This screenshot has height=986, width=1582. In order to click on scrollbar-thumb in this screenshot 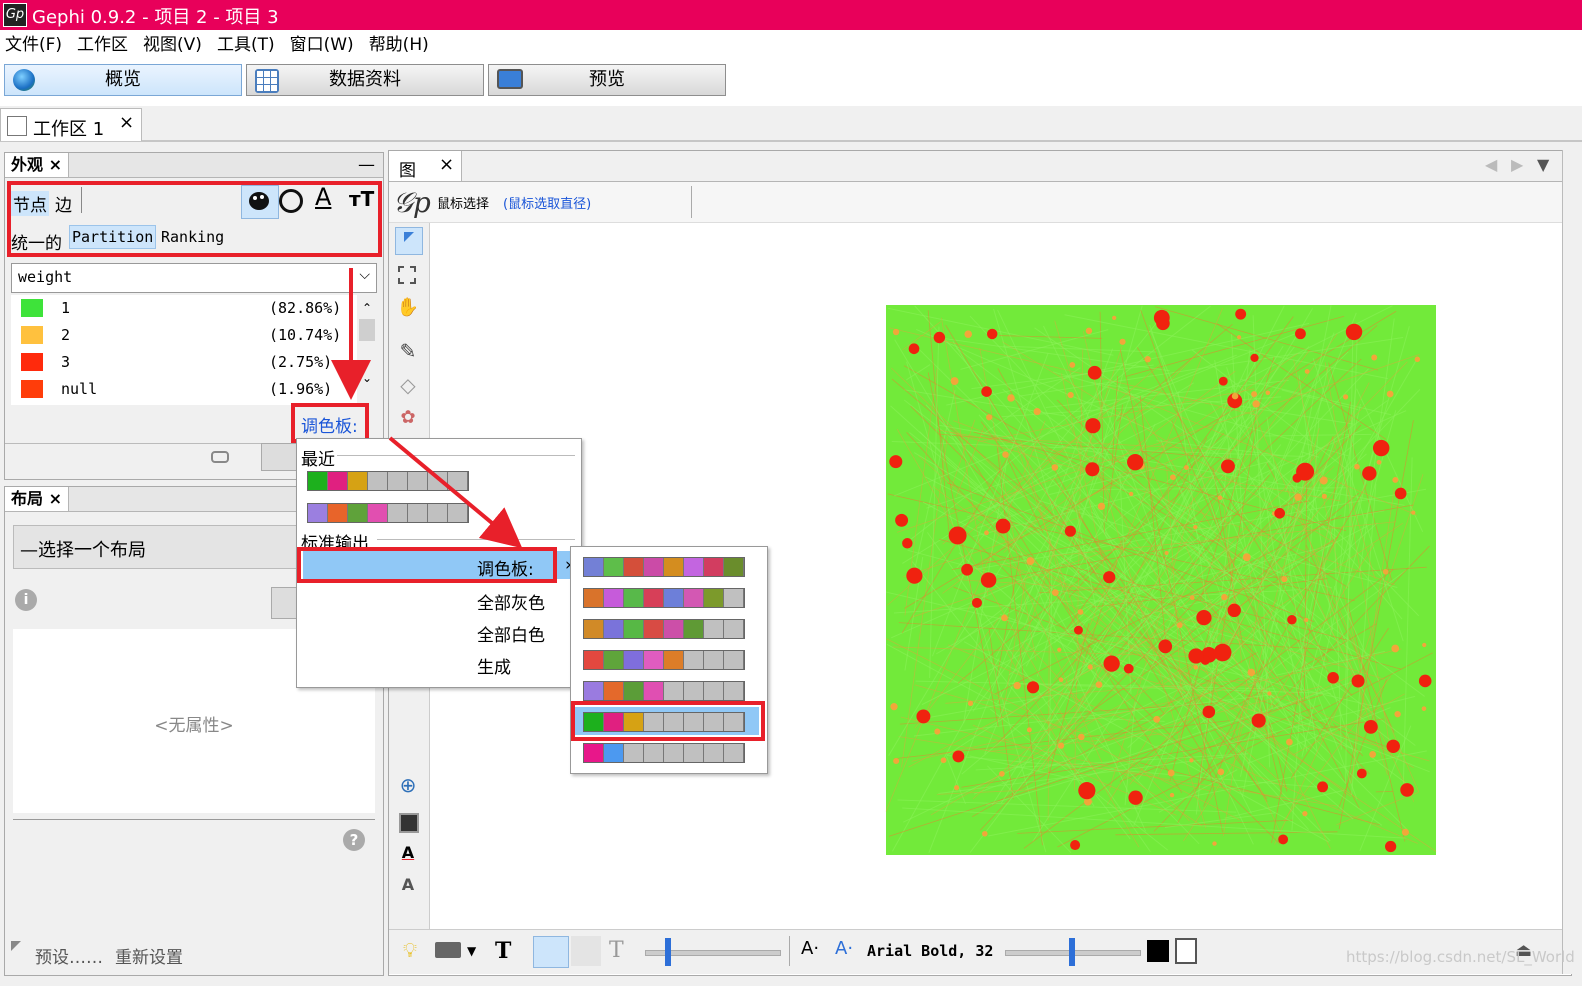, I will do `click(367, 330)`.